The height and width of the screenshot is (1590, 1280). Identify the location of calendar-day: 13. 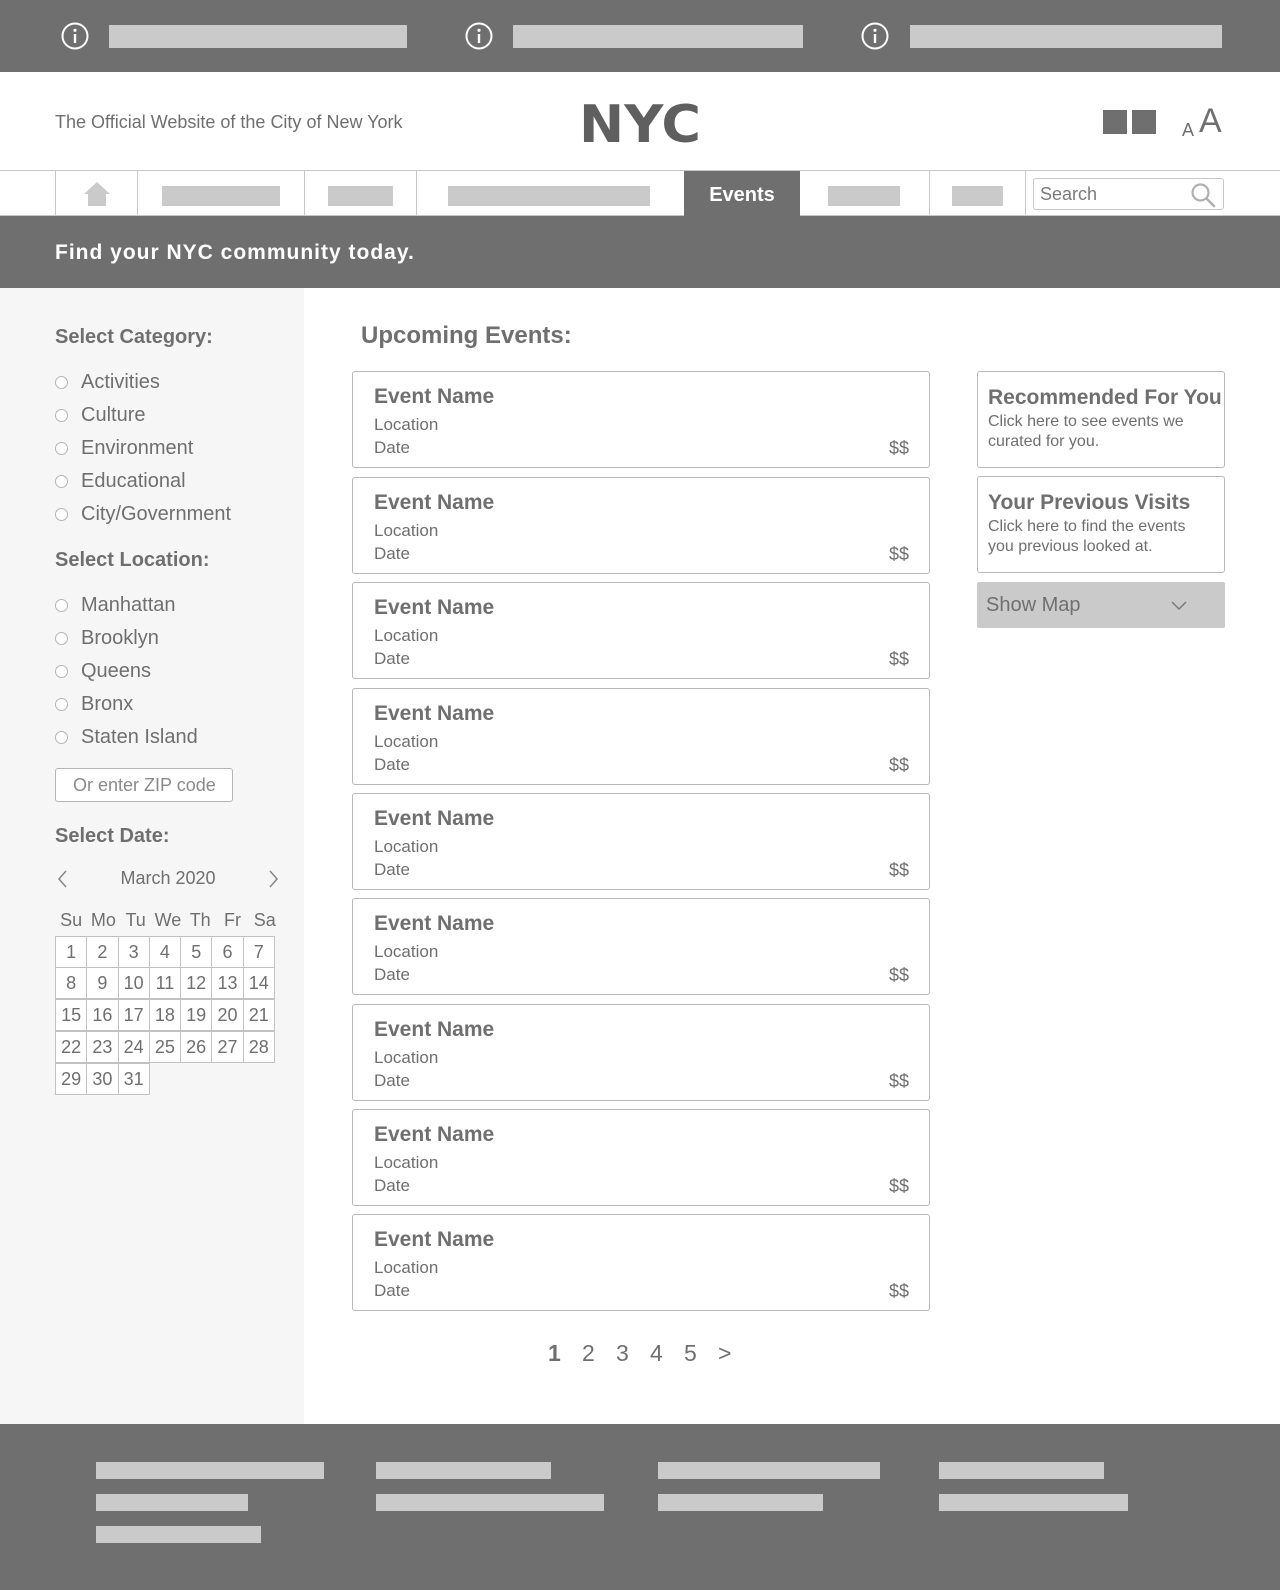
(227, 983).